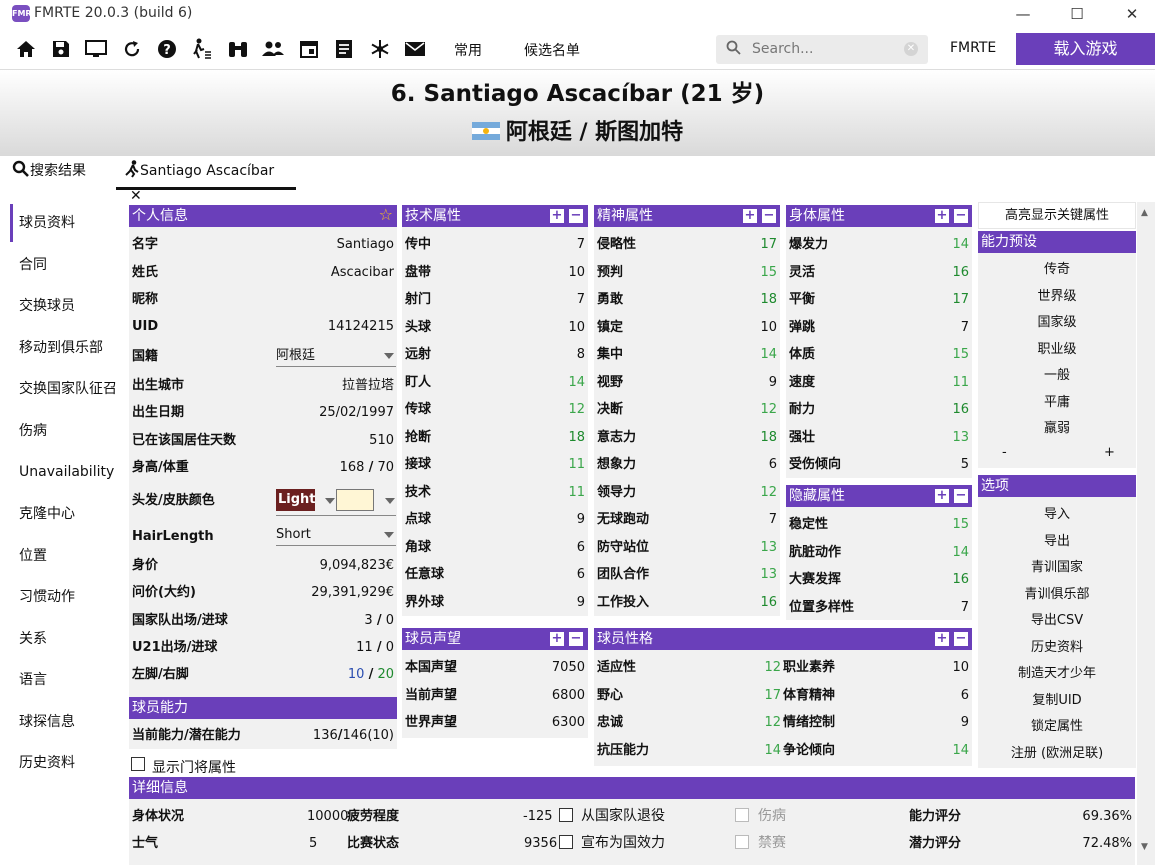 The height and width of the screenshot is (865, 1155). I want to click on attribute-value: 12, so click(768, 409).